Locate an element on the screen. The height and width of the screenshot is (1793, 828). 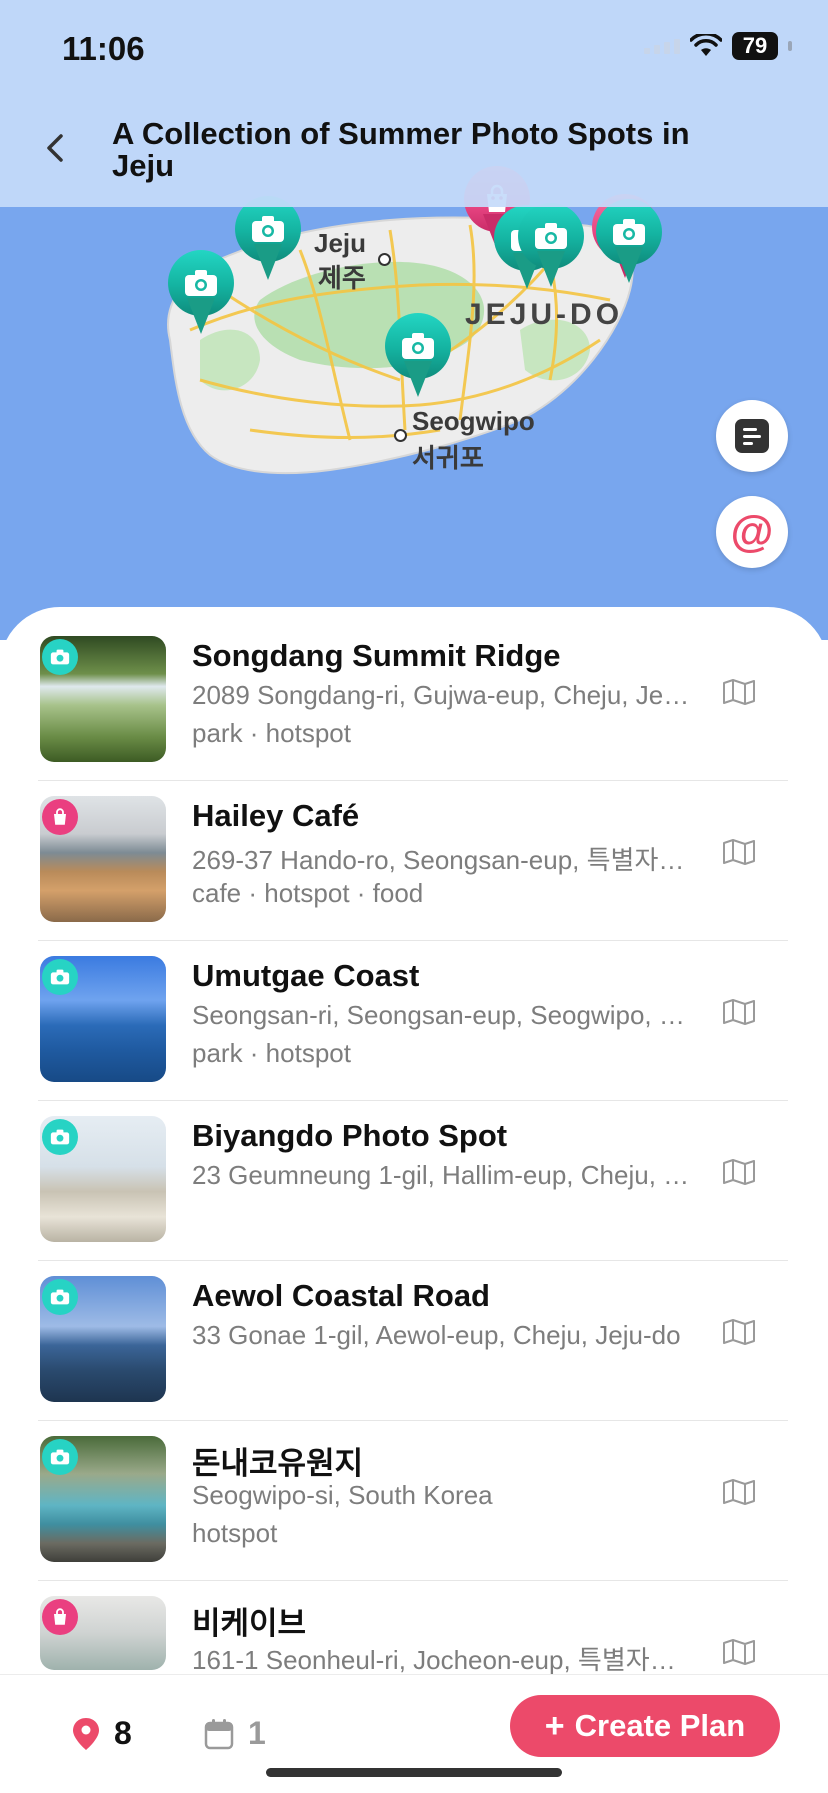
calendar-icon is located at coordinates (219, 1733).